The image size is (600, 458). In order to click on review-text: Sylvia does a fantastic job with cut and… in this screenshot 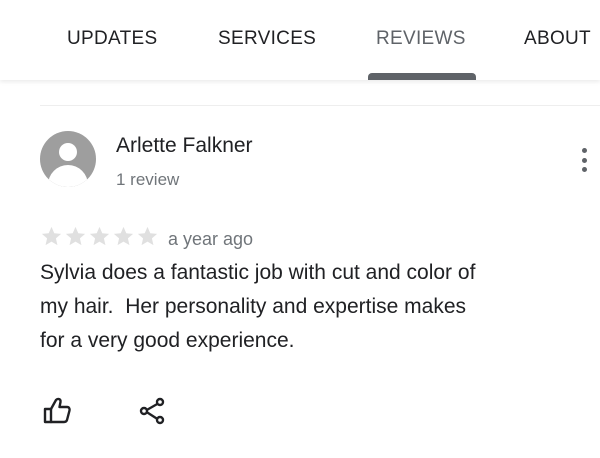, I will do `click(258, 306)`.